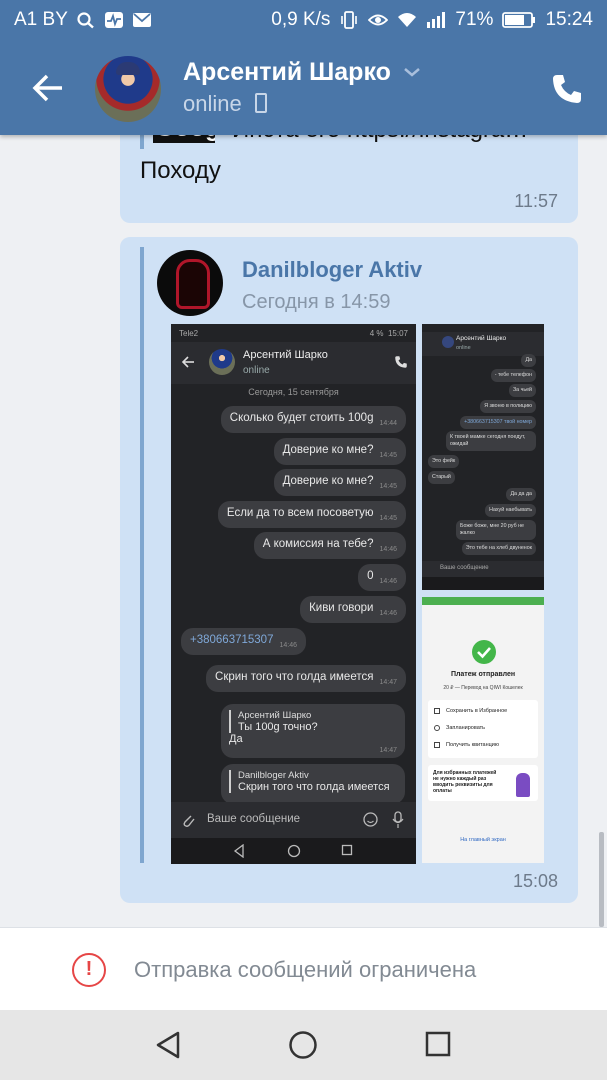 This screenshot has height=1080, width=607. What do you see at coordinates (535, 881) in the screenshot?
I see `message-time: 15:08` at bounding box center [535, 881].